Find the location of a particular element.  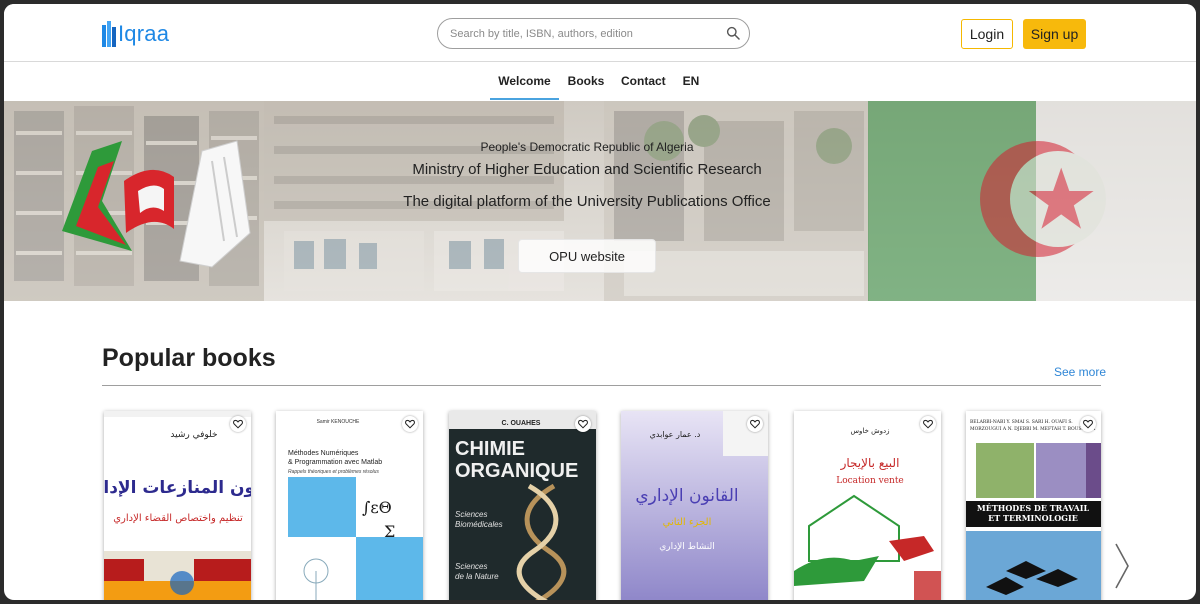

main-nav: Welcome Books Contact EN is located at coordinates (600, 82).